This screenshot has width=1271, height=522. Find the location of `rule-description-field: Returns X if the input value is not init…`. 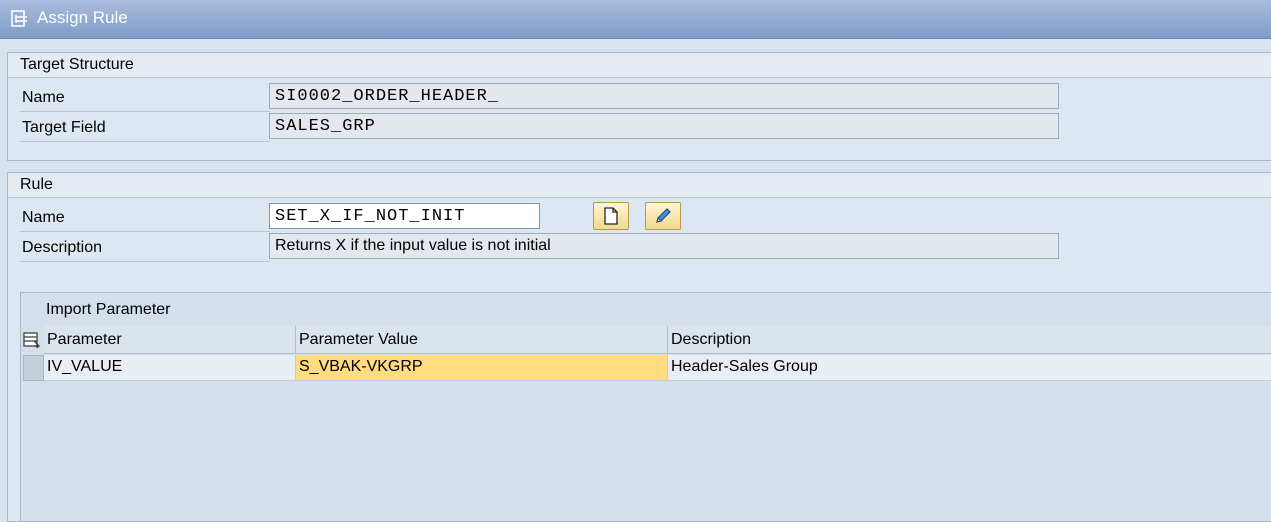

rule-description-field: Returns X if the input value is not init… is located at coordinates (664, 246).